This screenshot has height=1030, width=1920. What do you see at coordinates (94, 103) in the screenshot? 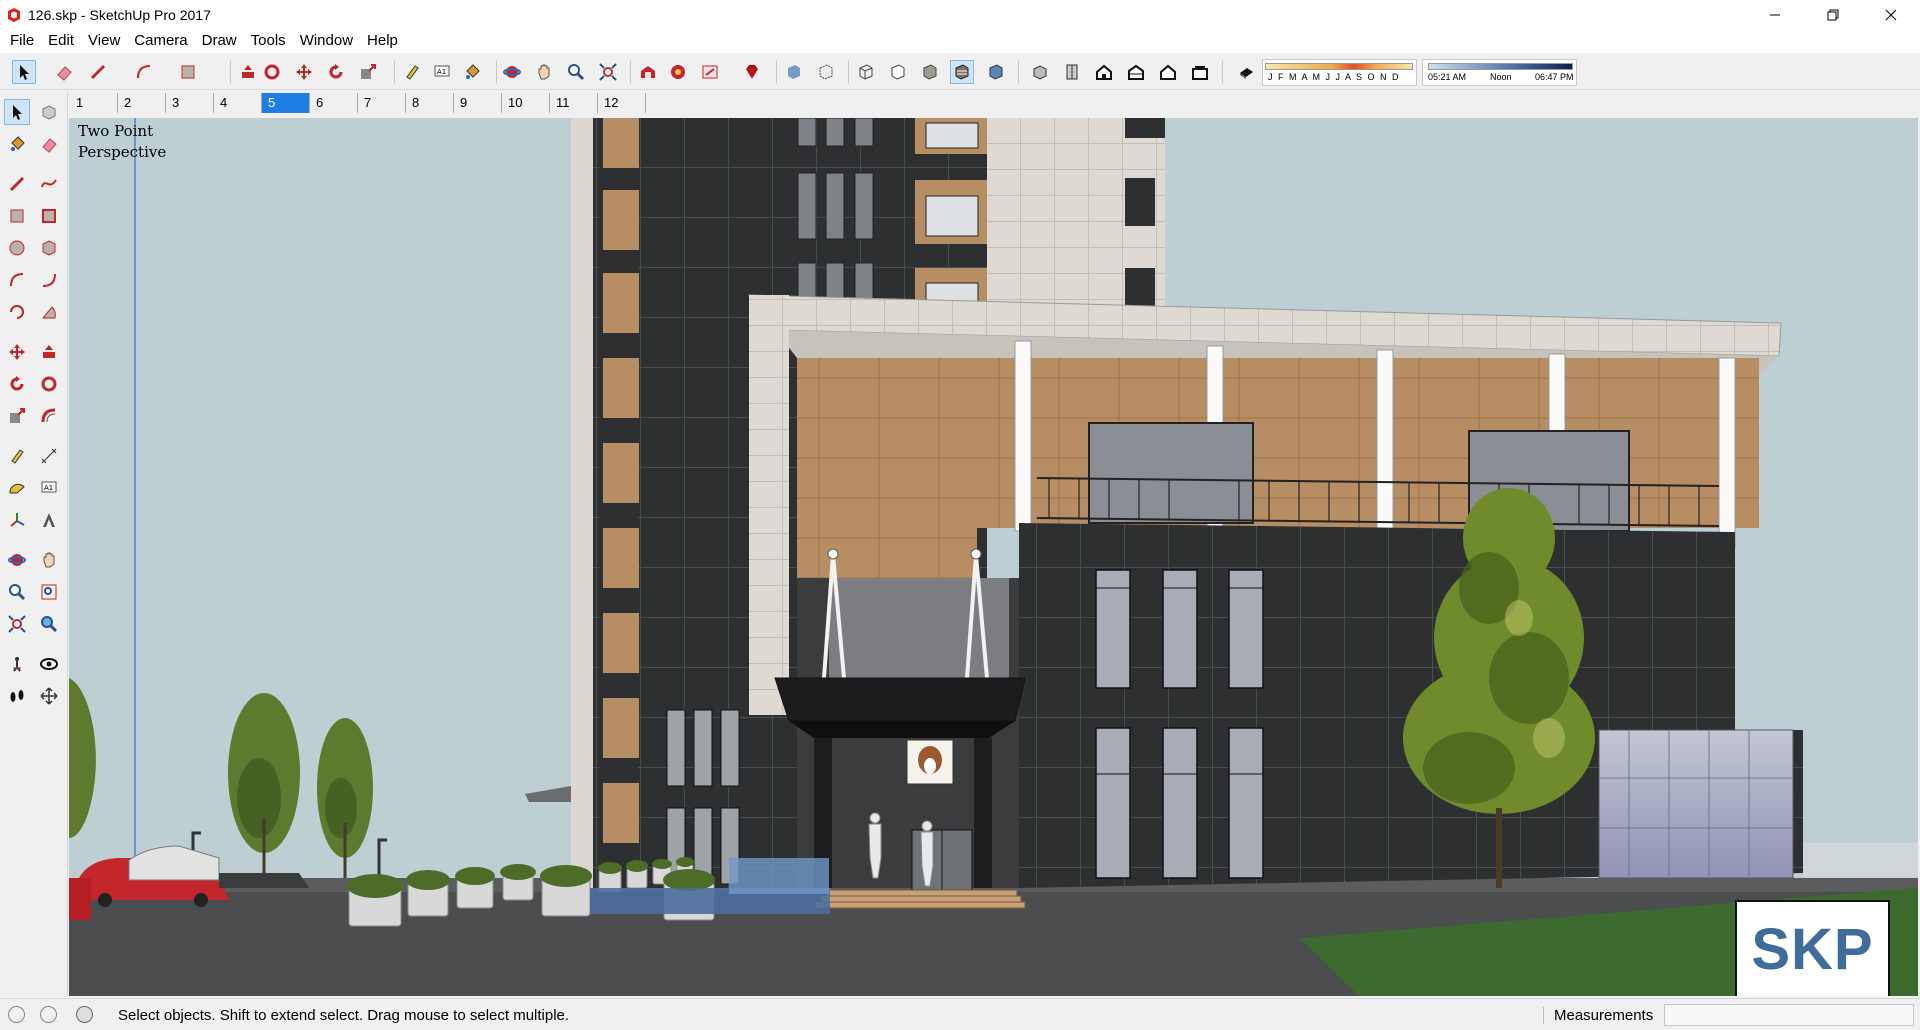
I see `scene-tab-1: 1` at bounding box center [94, 103].